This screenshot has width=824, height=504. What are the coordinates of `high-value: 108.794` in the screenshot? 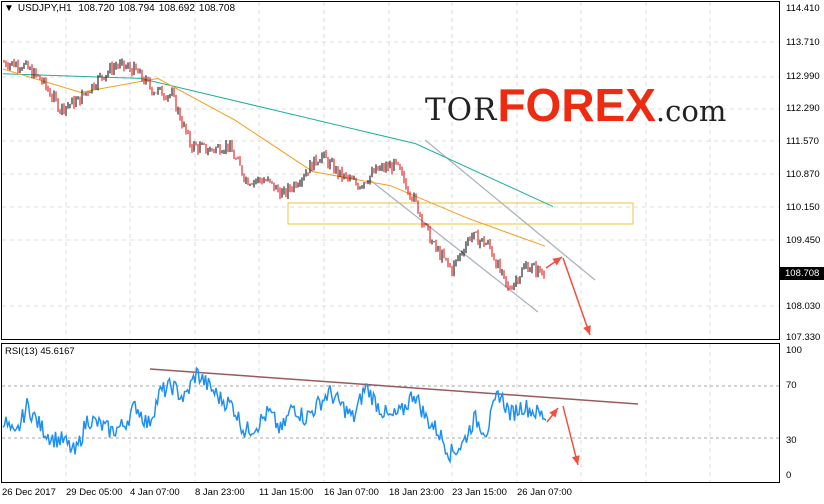 It's located at (136, 8).